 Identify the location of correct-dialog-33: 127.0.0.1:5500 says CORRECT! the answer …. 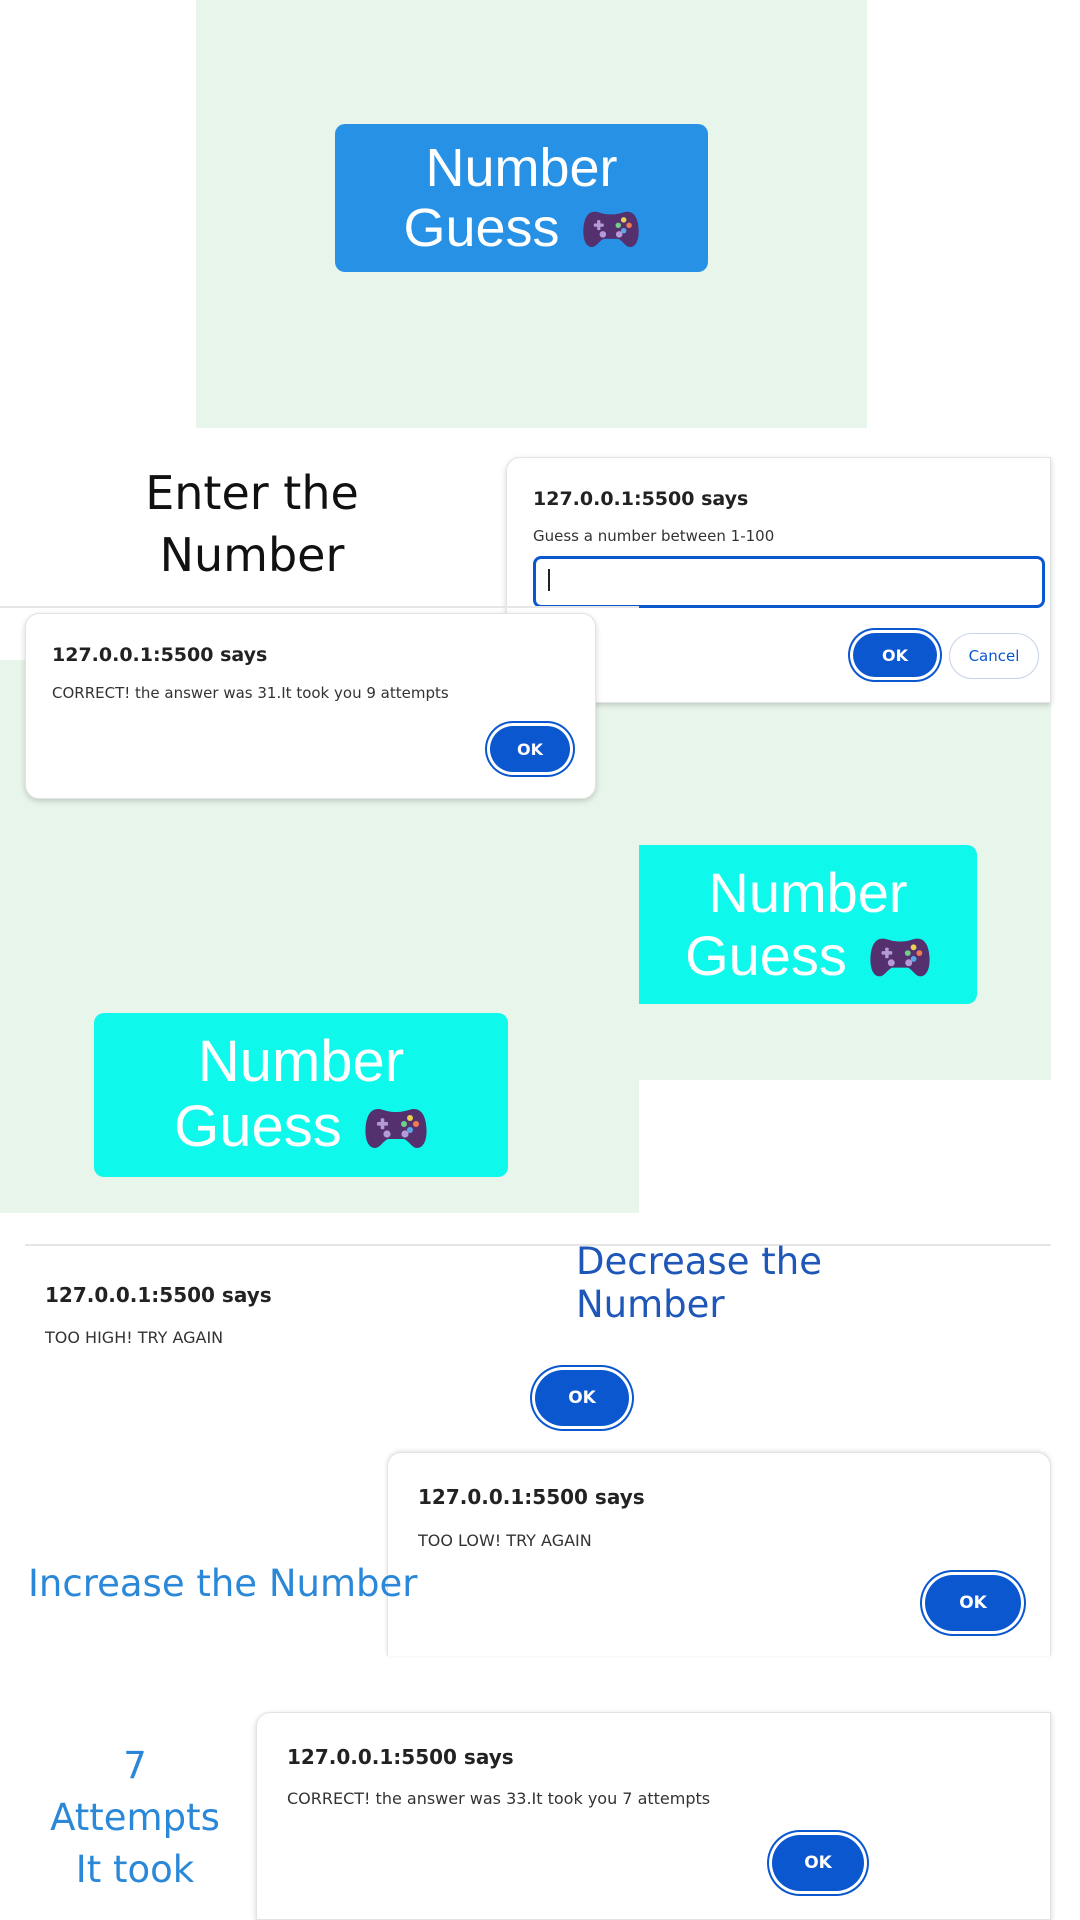
(653, 1816).